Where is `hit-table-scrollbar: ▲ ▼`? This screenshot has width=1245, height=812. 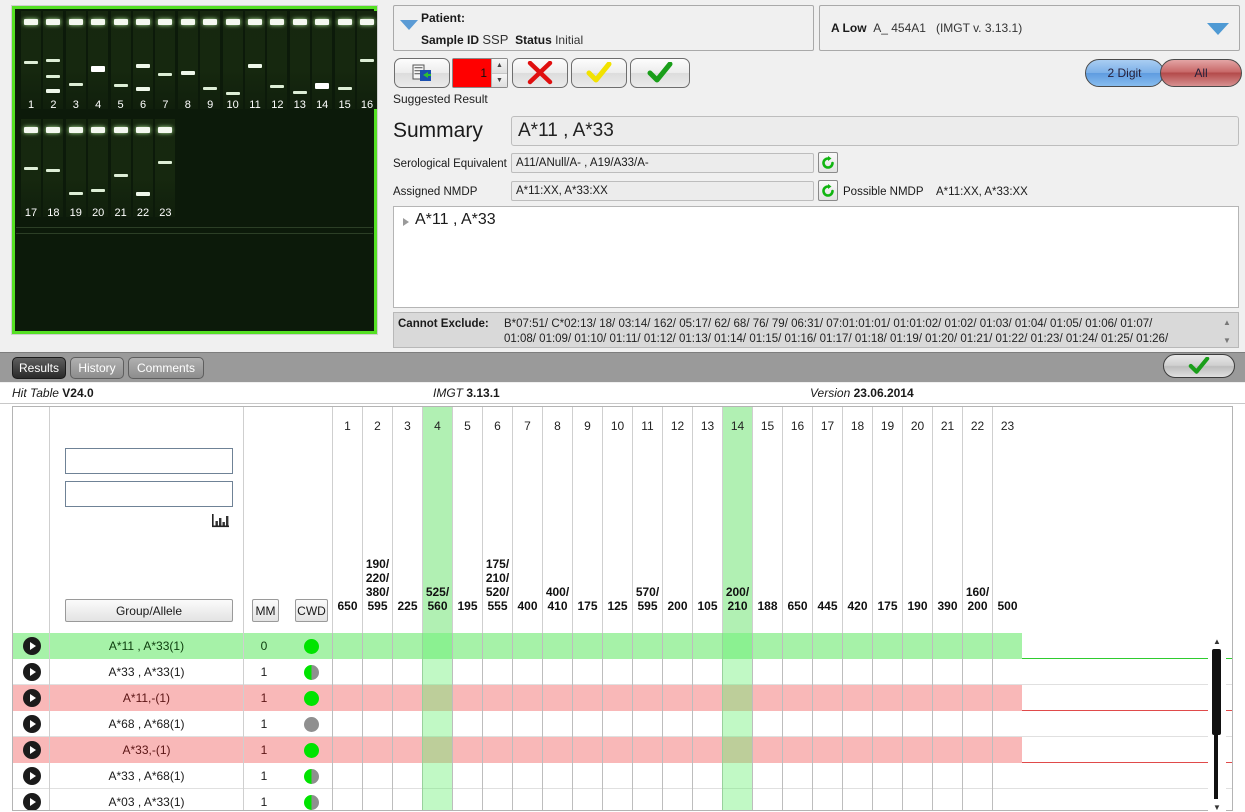 hit-table-scrollbar: ▲ ▼ is located at coordinates (1217, 723).